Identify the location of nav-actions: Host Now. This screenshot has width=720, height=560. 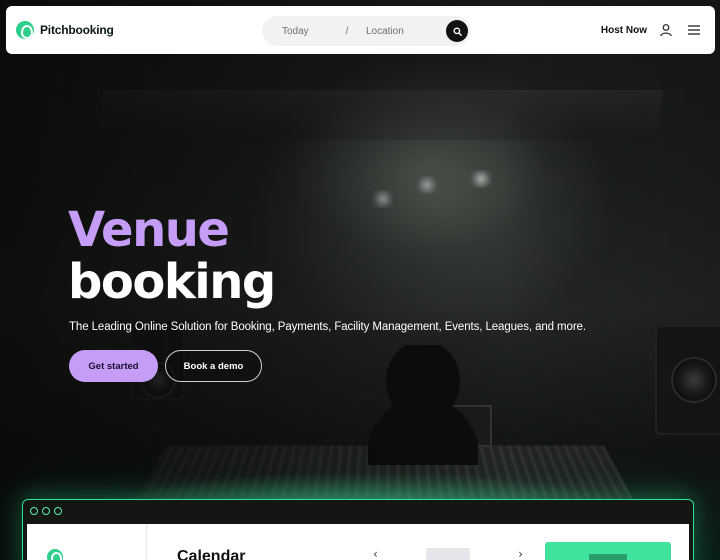
(652, 30).